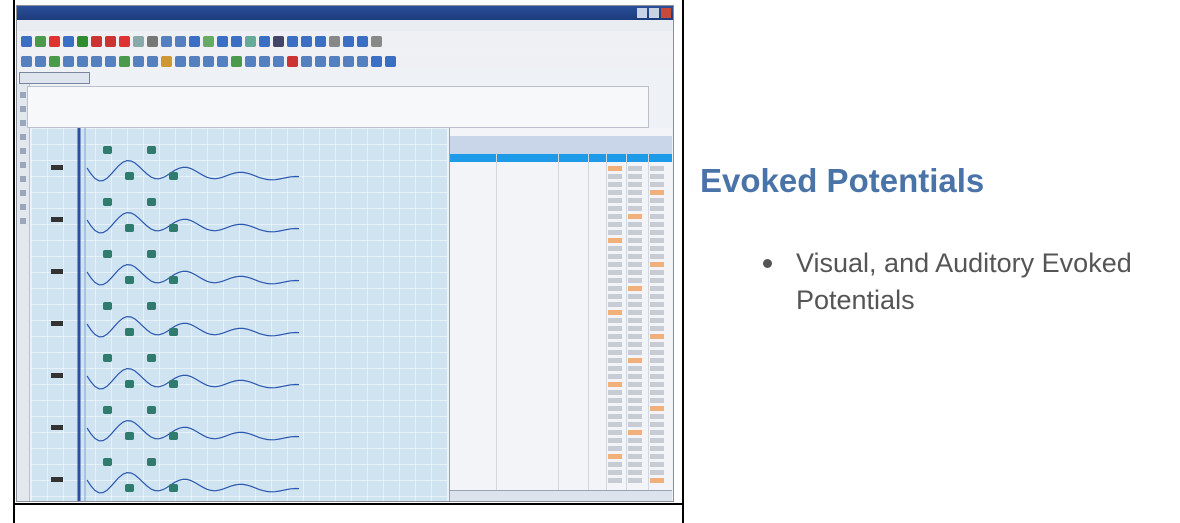  I want to click on results-table-tabs, so click(561, 495).